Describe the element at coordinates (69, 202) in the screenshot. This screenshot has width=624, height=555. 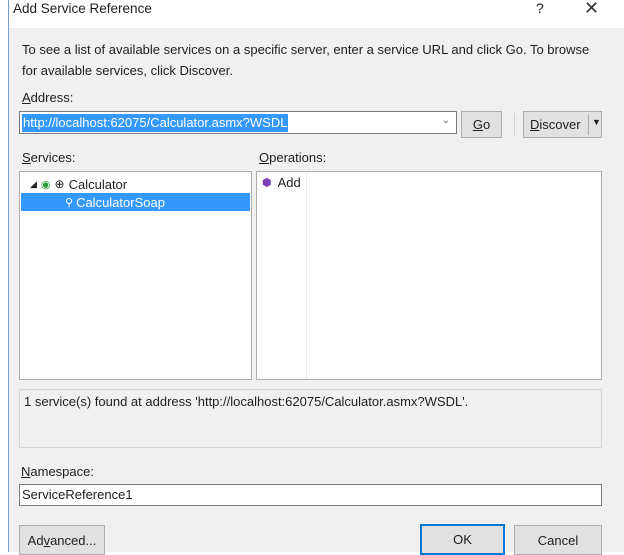
I see `endpoint-icon: ⚲` at that location.